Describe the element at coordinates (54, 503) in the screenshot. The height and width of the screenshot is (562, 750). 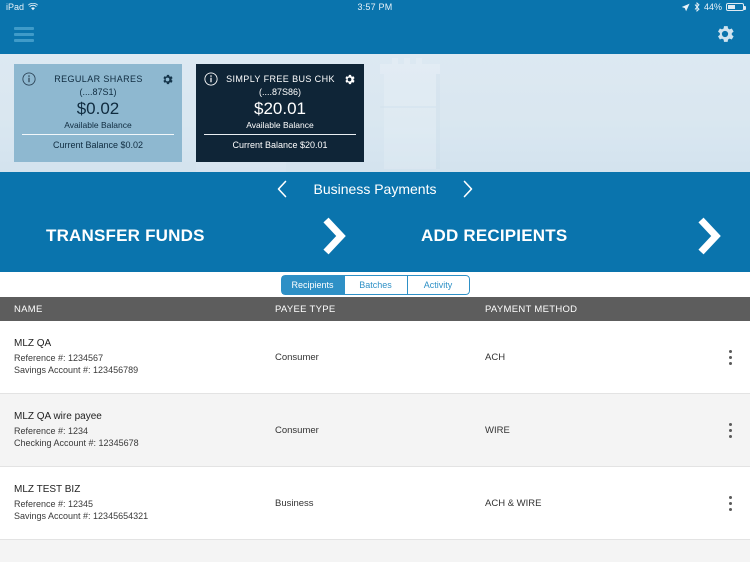
I see `recipient-reference: Reference #: 12345` at that location.